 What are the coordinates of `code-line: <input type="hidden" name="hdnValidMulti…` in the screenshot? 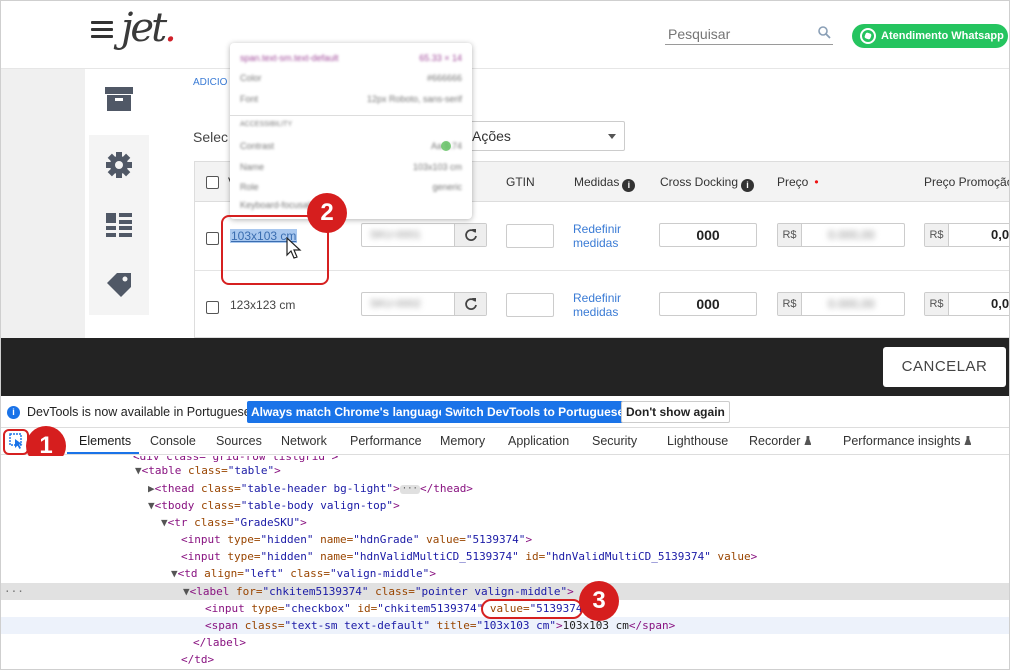 It's located at (505, 556).